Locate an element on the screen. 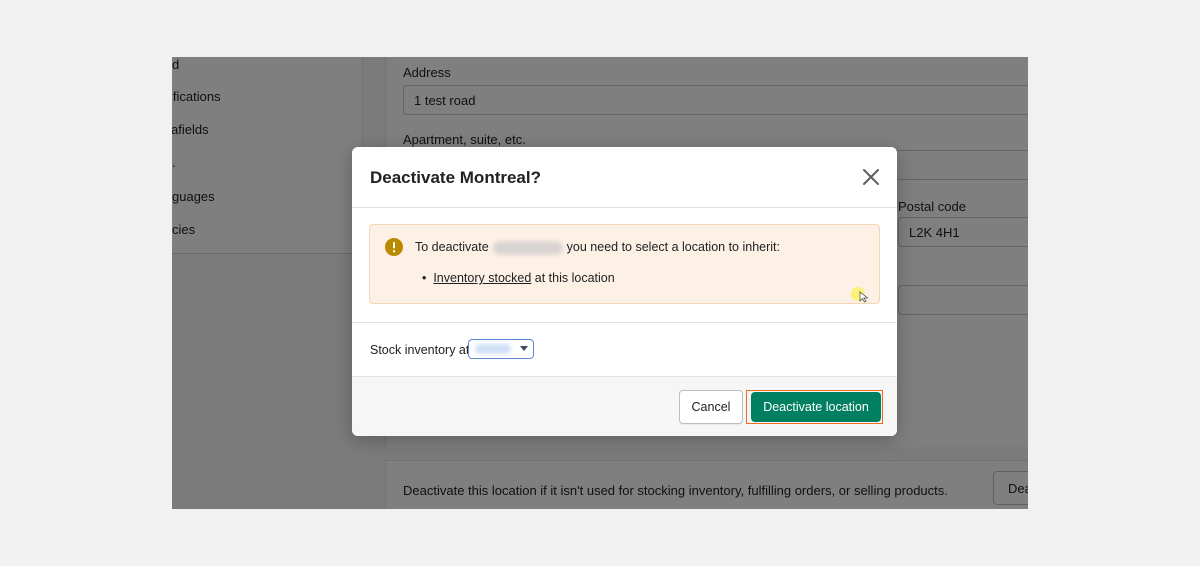 The image size is (1200, 566). caret-down-icon is located at coordinates (524, 348).